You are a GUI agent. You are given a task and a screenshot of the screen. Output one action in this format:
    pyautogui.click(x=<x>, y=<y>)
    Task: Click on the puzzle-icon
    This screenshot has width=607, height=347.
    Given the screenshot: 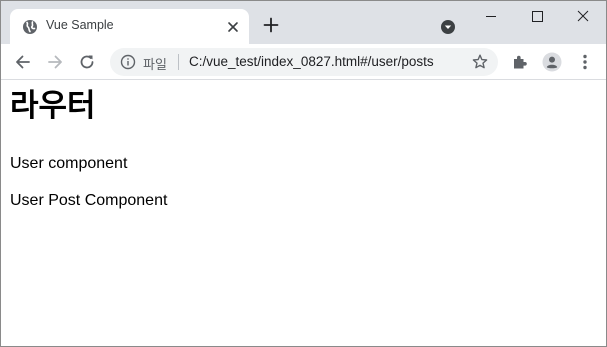 What is the action you would take?
    pyautogui.click(x=520, y=62)
    